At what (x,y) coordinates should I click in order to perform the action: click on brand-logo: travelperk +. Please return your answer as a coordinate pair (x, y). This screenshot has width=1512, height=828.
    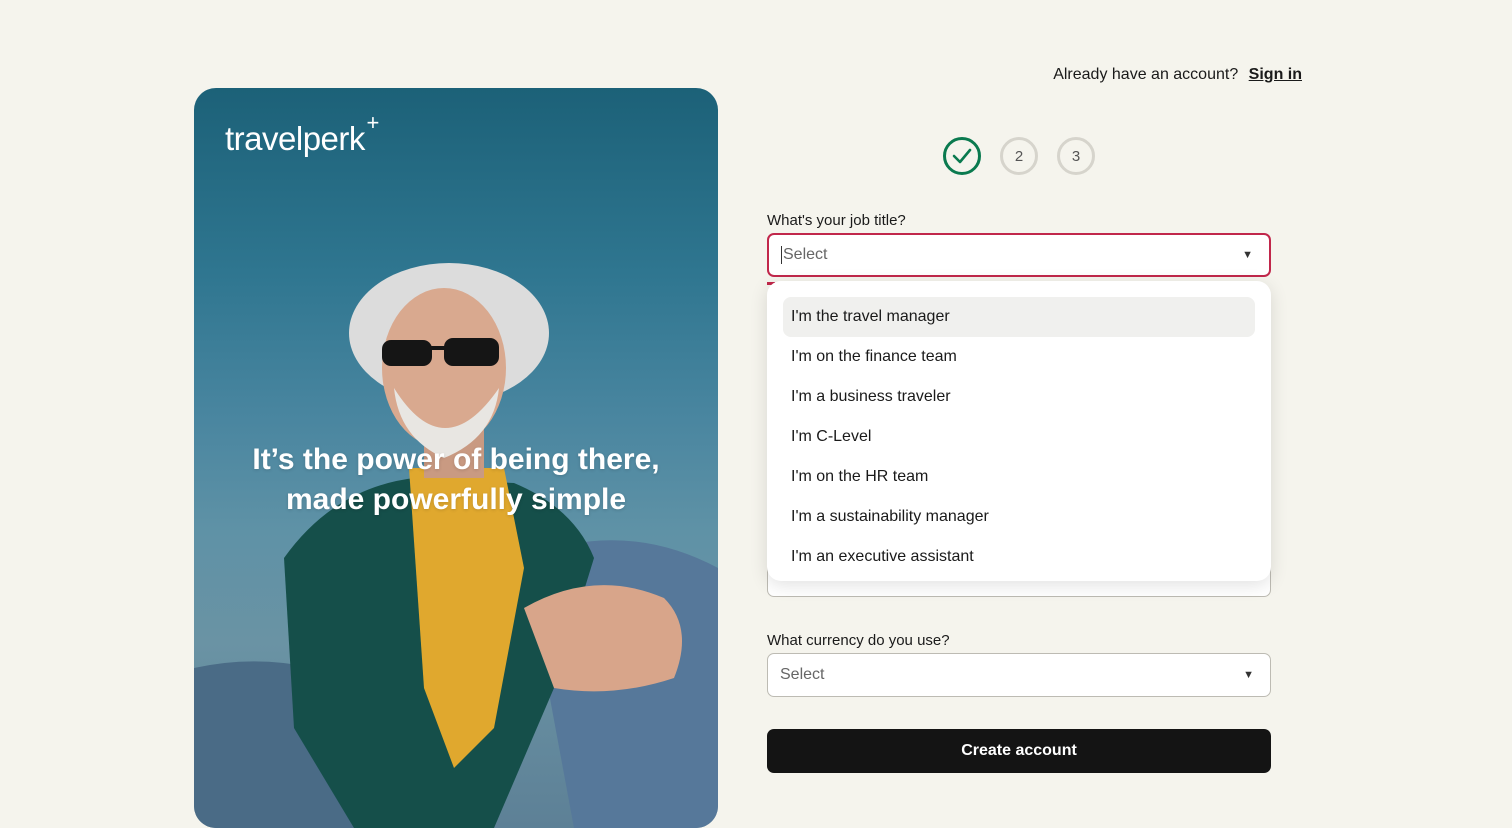
    Looking at the image, I should click on (302, 134).